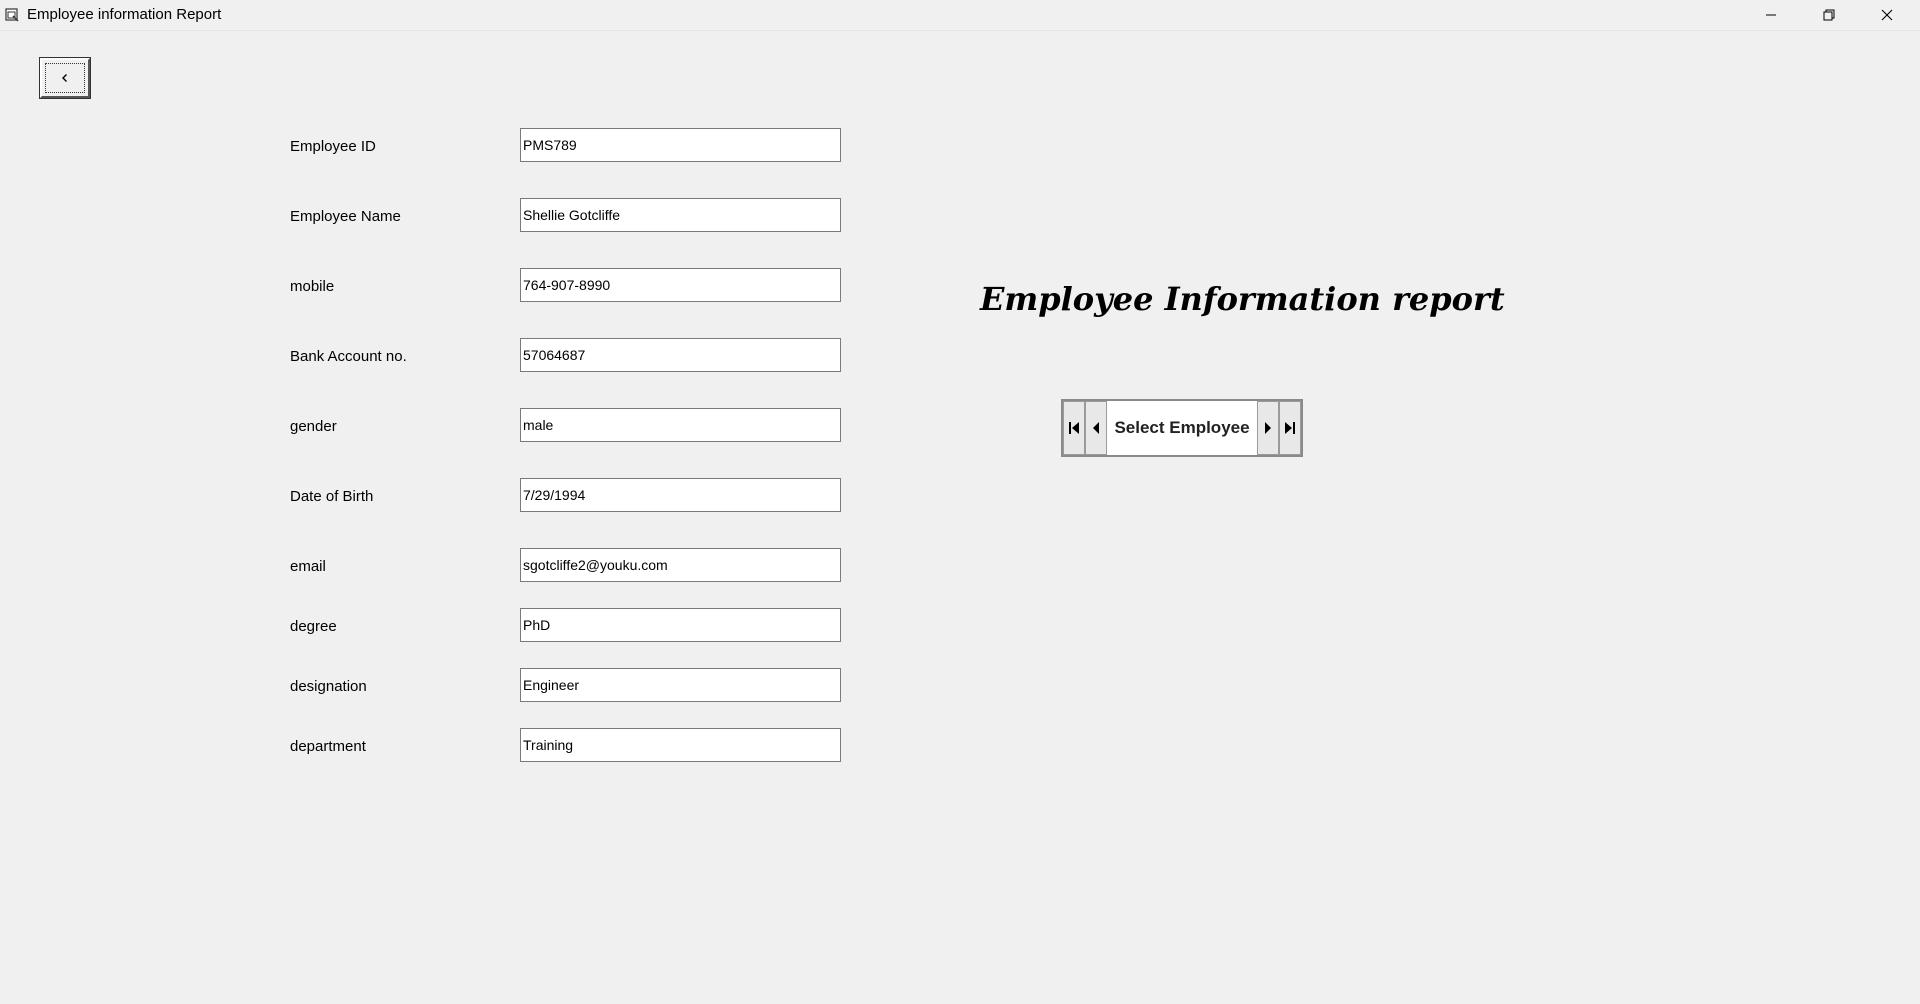 This screenshot has width=1920, height=1004. Describe the element at coordinates (313, 426) in the screenshot. I see `gender-label: gender` at that location.